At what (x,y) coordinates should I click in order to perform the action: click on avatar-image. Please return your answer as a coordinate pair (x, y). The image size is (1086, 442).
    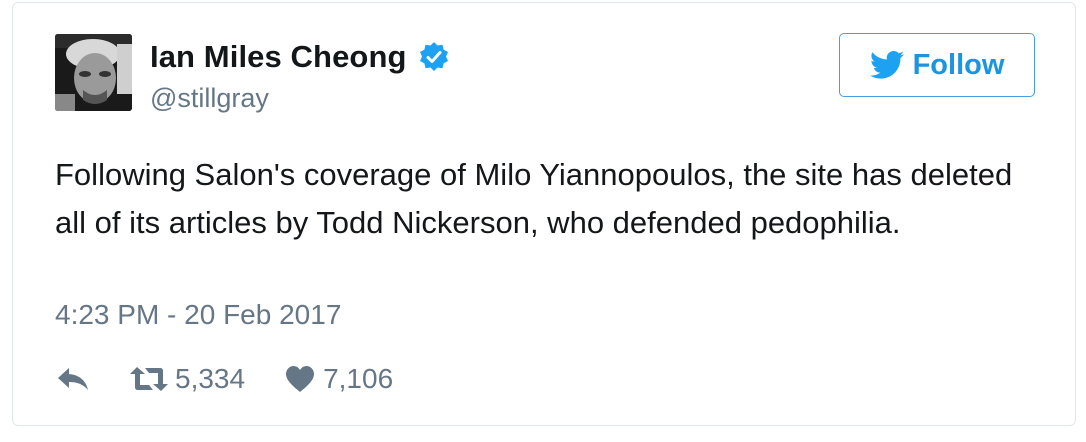
    Looking at the image, I should click on (93, 72).